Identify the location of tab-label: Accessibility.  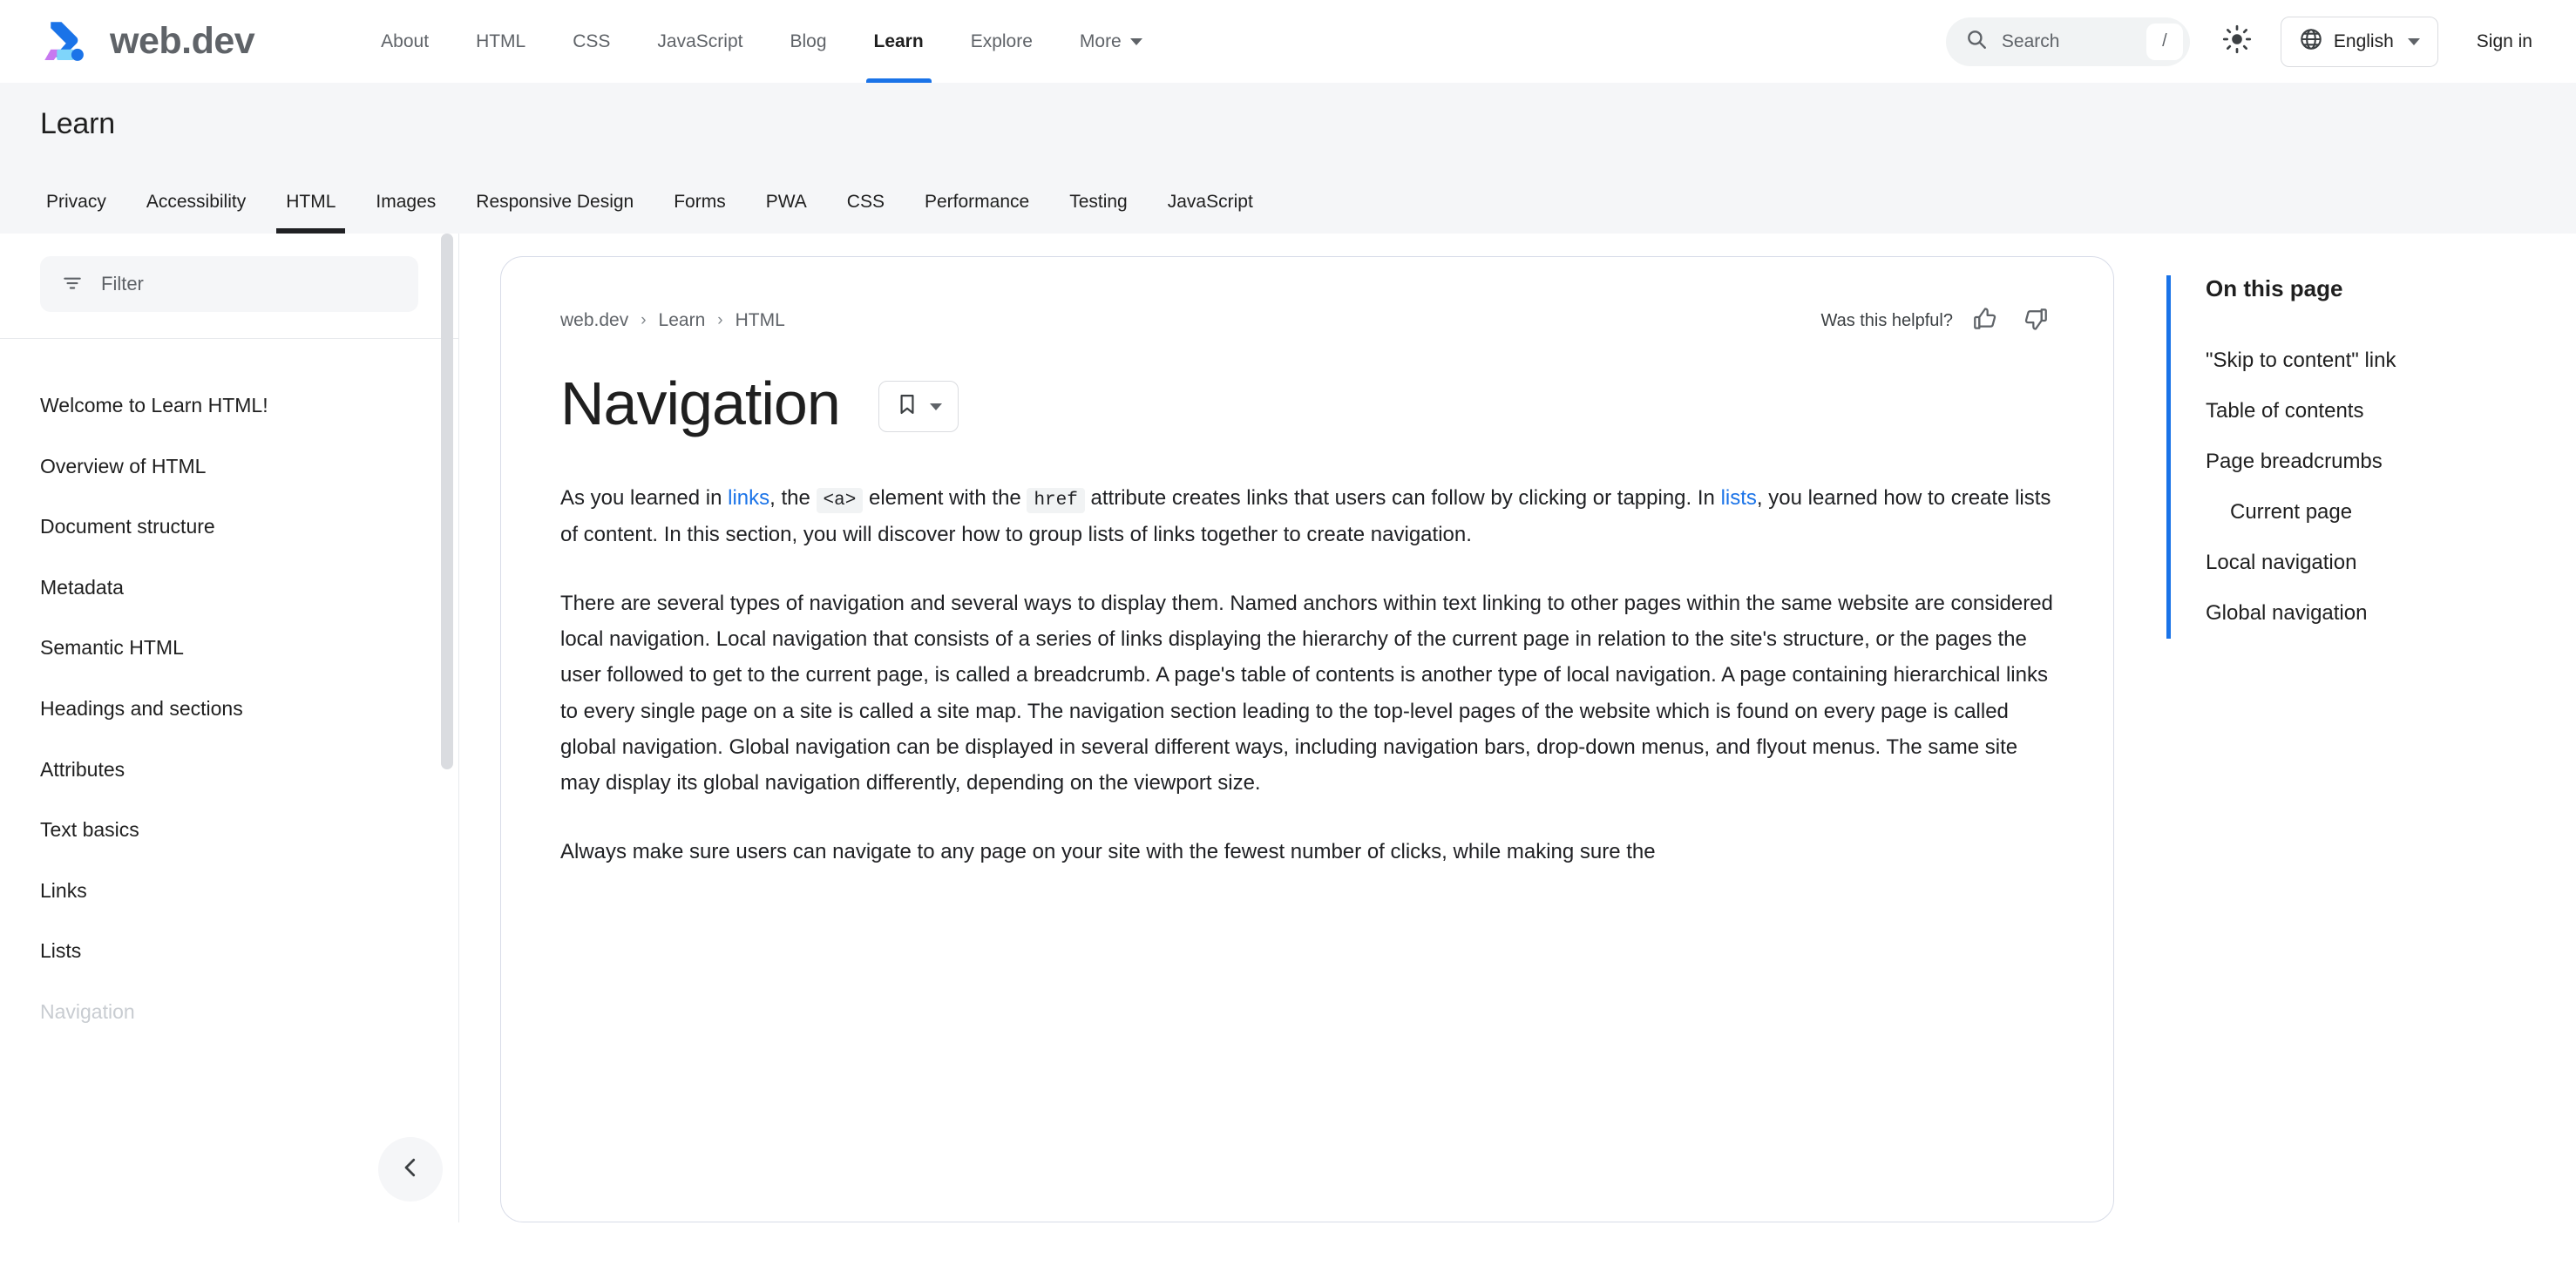
(197, 202).